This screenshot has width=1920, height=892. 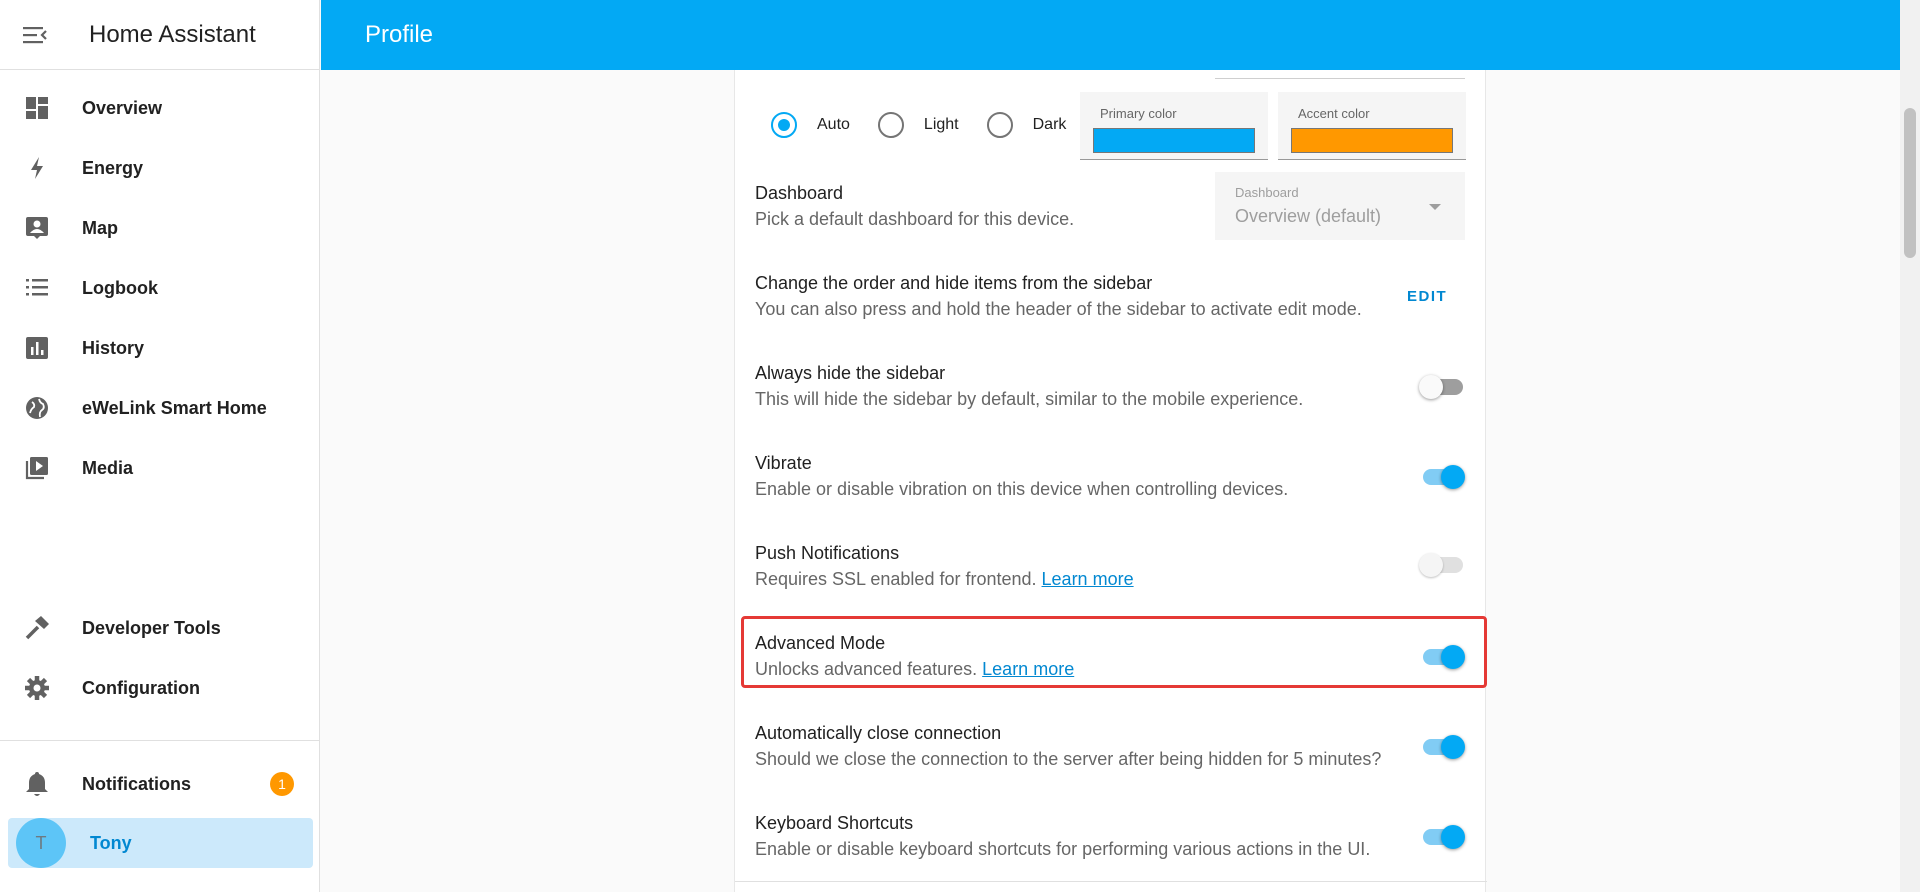 I want to click on accent-color-field: Accent color, so click(x=1372, y=126).